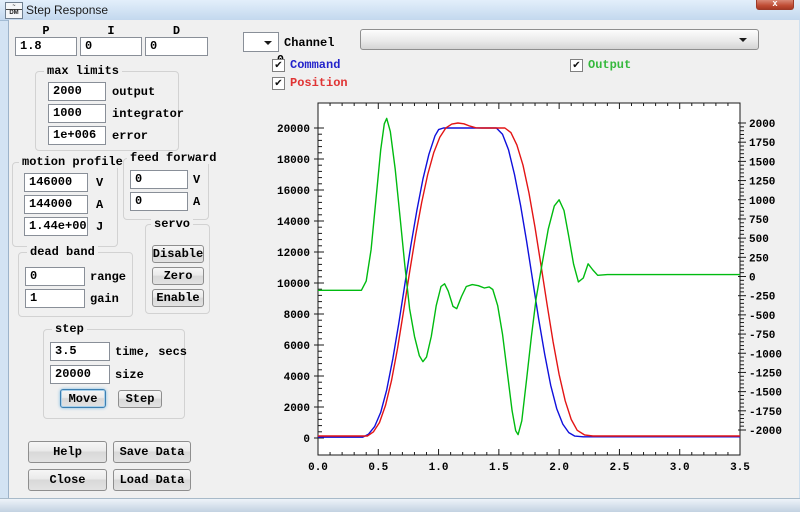 Image resolution: width=800 pixels, height=512 pixels. Describe the element at coordinates (129, 375) in the screenshot. I see `step-size-label: size` at that location.